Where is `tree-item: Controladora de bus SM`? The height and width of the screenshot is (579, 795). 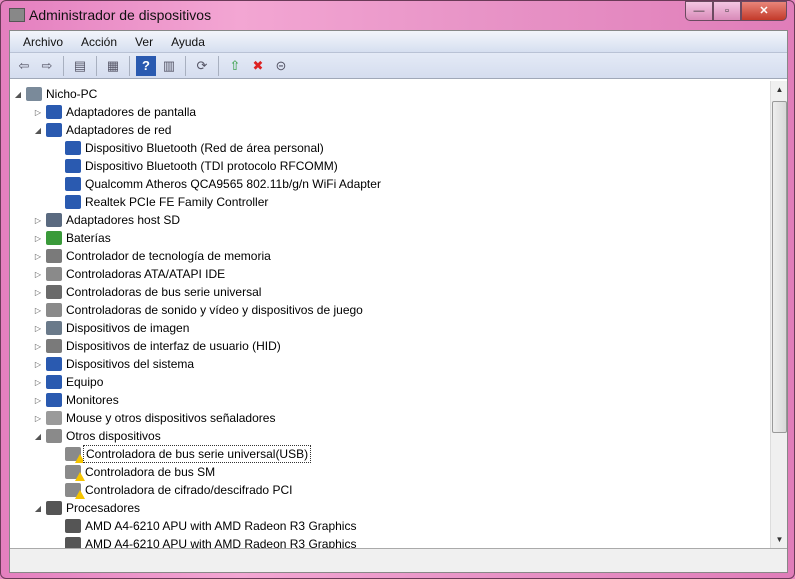
tree-item: Controladora de bus SM is located at coordinates (390, 472).